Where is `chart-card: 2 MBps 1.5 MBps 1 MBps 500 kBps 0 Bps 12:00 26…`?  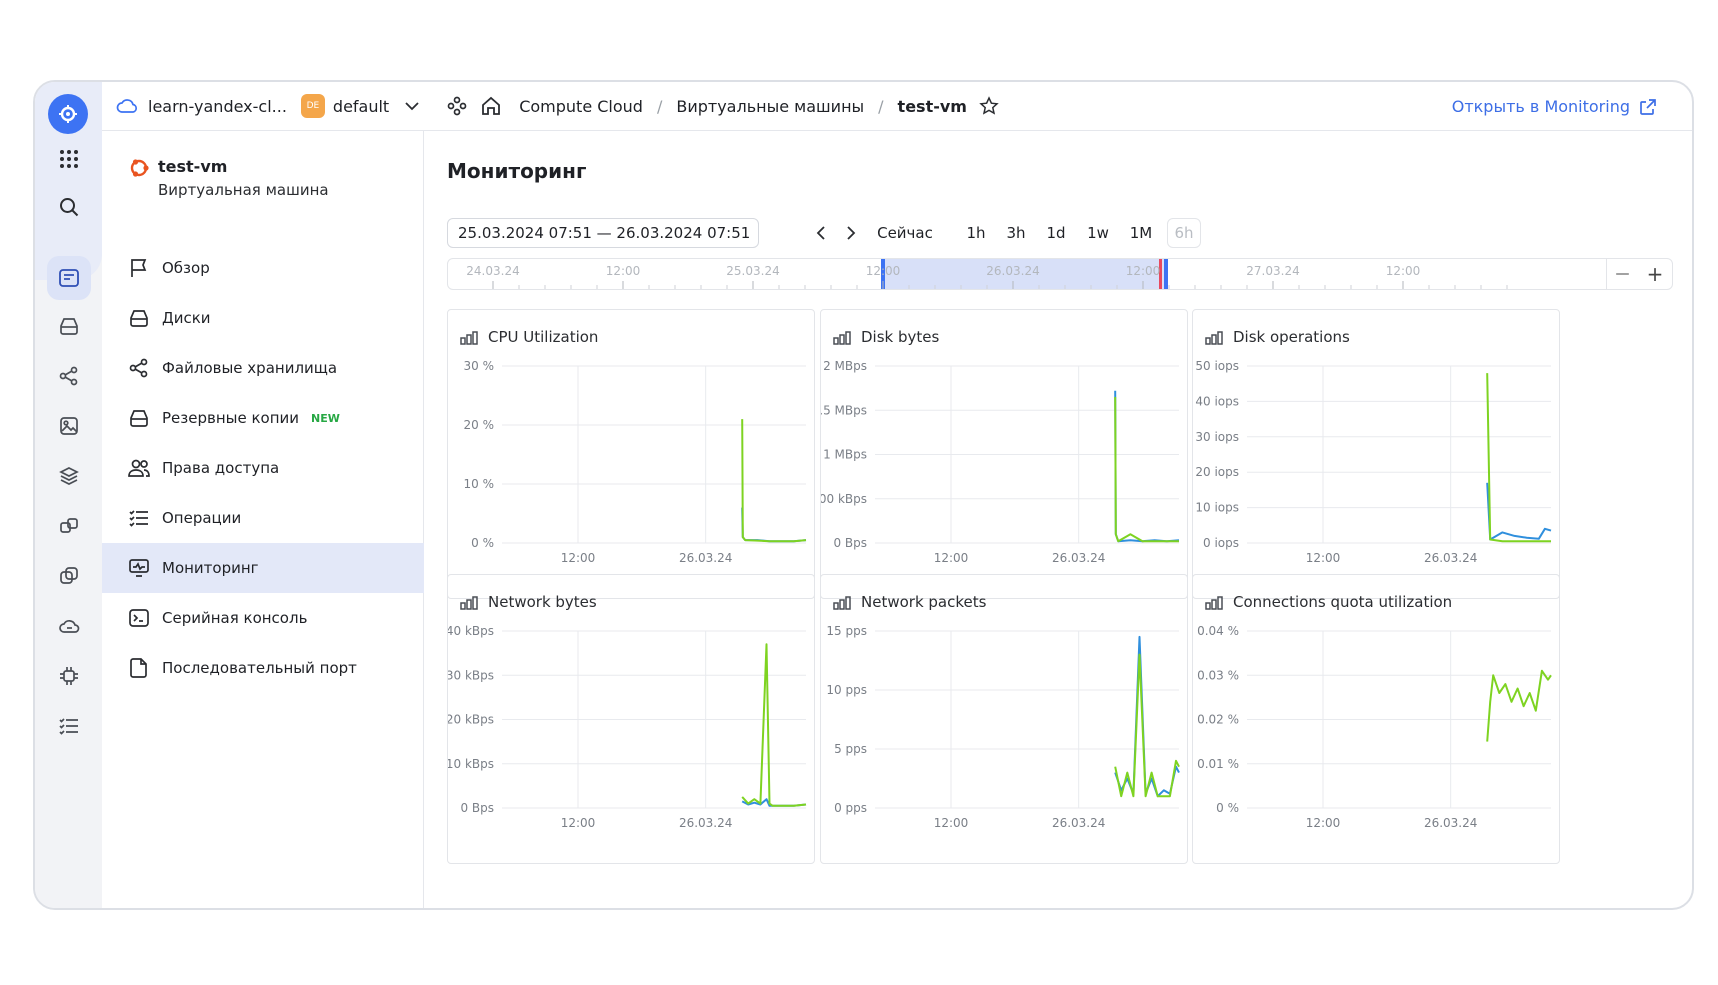
chart-card: 2 MBps 1.5 MBps 1 MBps 500 kBps 0 Bps 12:00 26… is located at coordinates (1004, 454).